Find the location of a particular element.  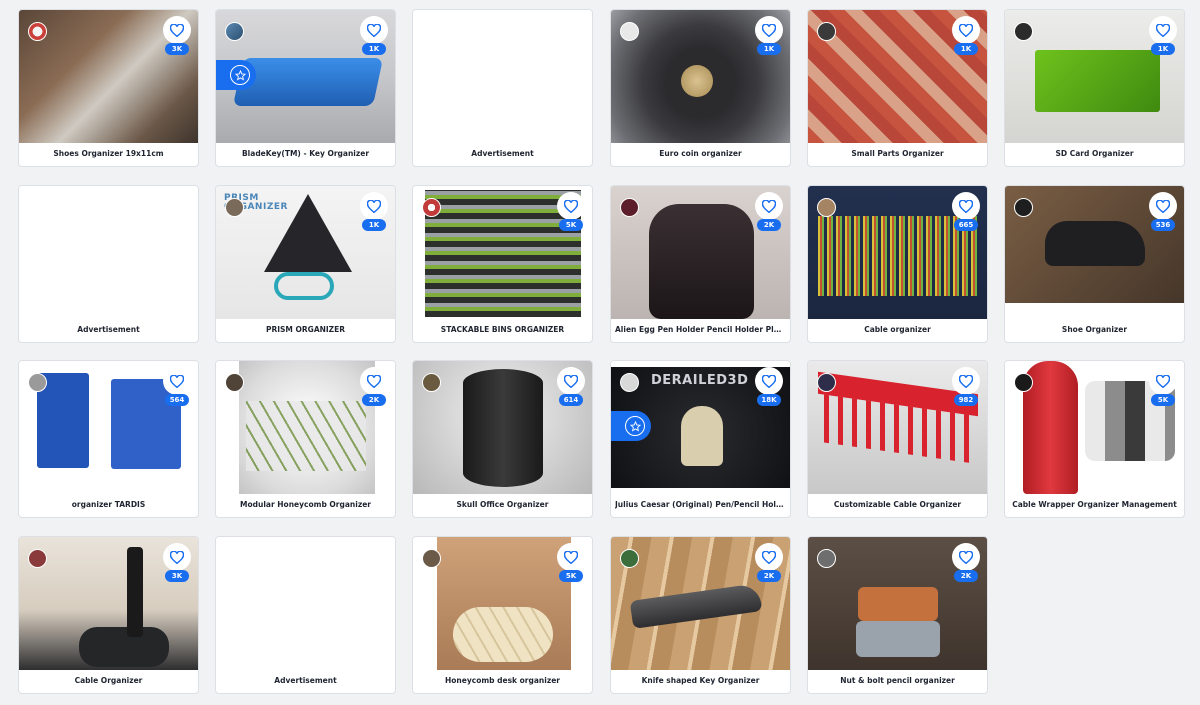

model-card: PRISM ORGANIZER 1K PRISM ORGANIZER is located at coordinates (305, 264).